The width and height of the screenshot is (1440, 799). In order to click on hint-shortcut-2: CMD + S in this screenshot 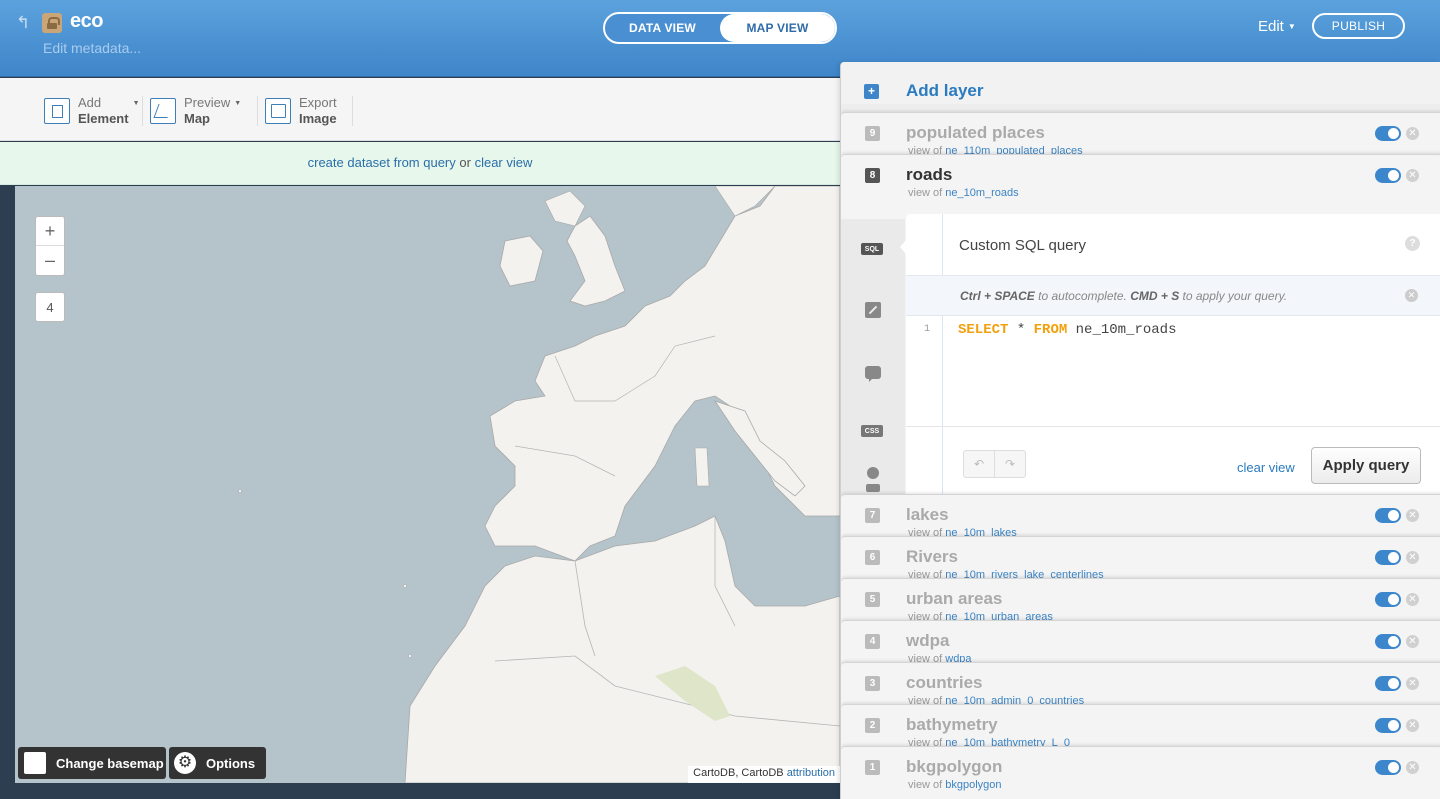, I will do `click(1155, 296)`.